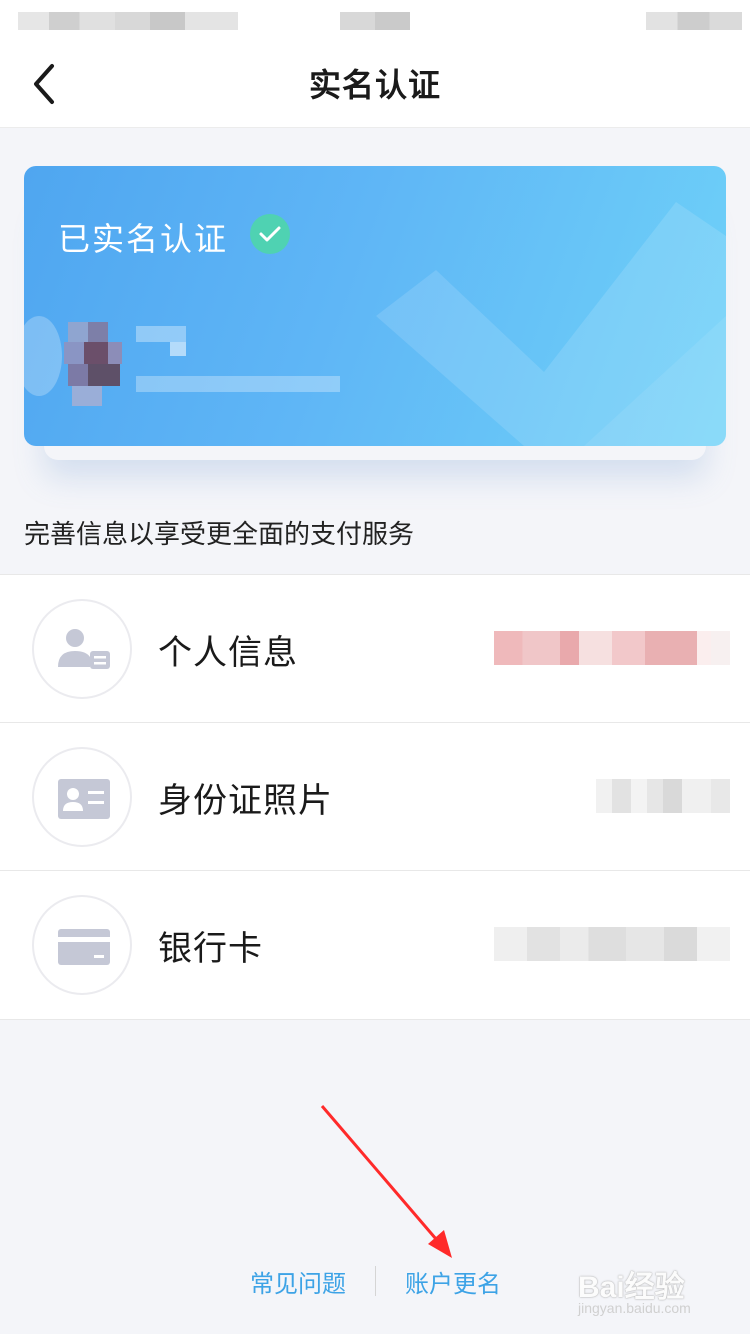  Describe the element at coordinates (453, 1281) in the screenshot. I see `account-rename-link: 账户更名` at that location.